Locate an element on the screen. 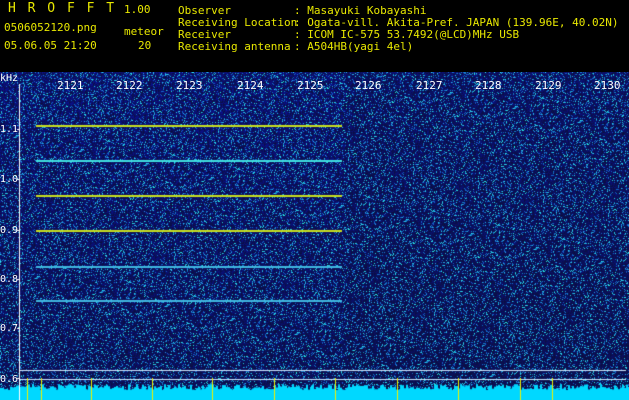 The height and width of the screenshot is (400, 629). y-tick-label: 0.7 is located at coordinates (9, 328).